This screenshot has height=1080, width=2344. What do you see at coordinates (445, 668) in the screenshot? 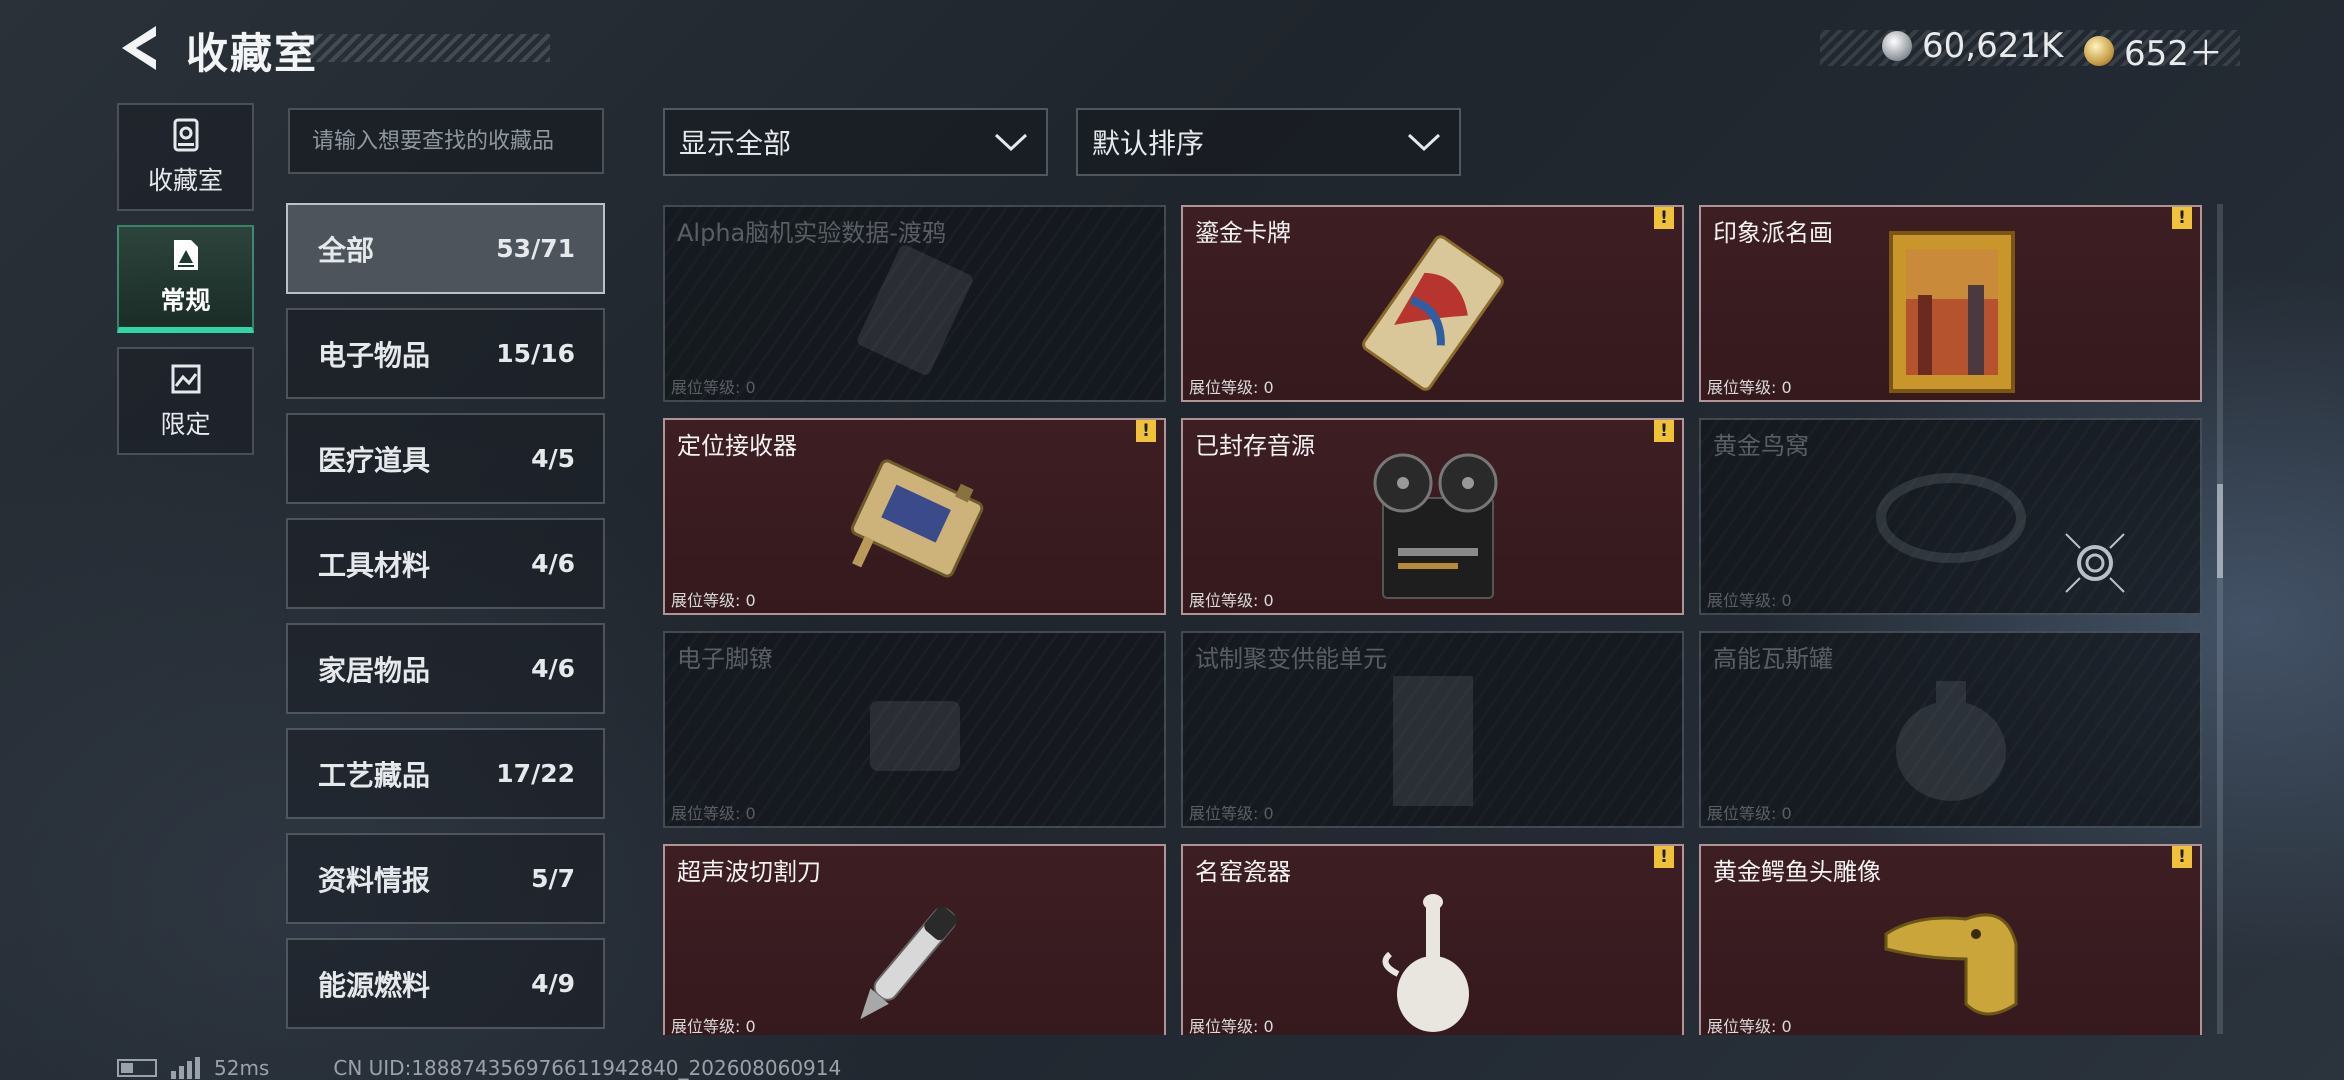
I see `category-household: 家居物品 4/6` at bounding box center [445, 668].